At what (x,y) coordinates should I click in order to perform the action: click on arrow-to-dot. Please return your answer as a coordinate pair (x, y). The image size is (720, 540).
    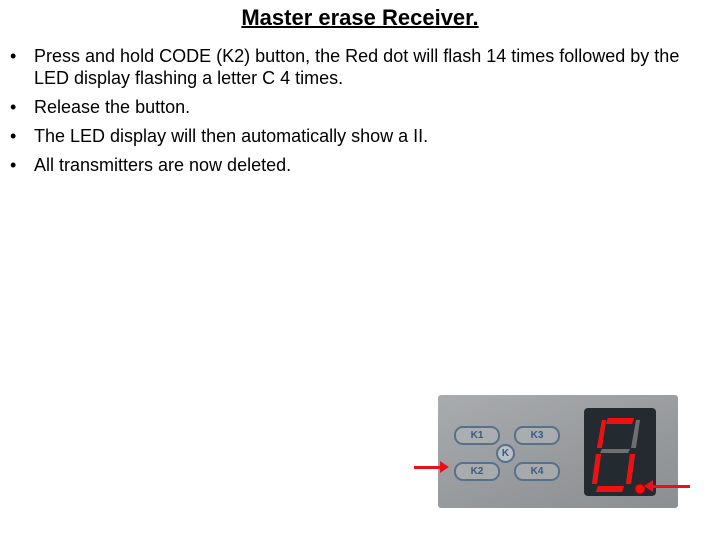
    Looking at the image, I should click on (671, 486).